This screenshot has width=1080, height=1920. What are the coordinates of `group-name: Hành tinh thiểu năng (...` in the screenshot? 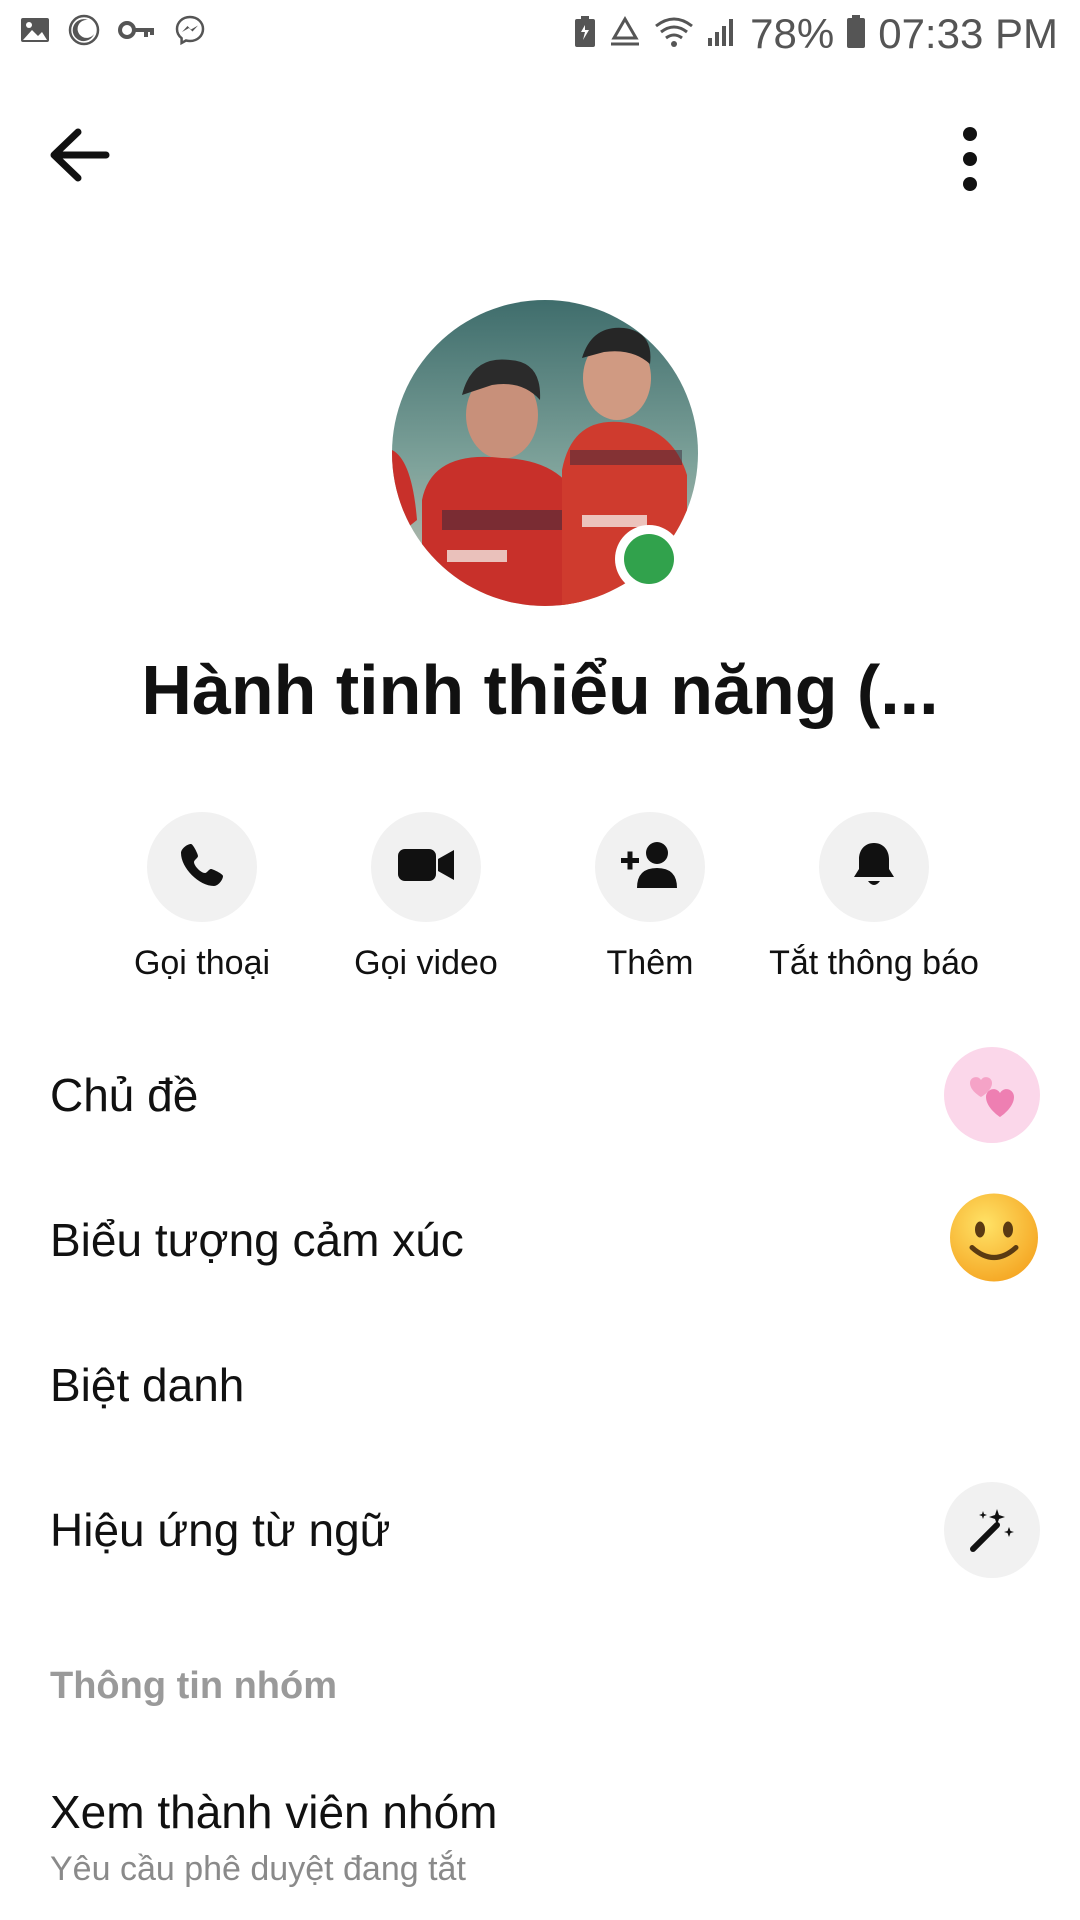 It's located at (540, 690).